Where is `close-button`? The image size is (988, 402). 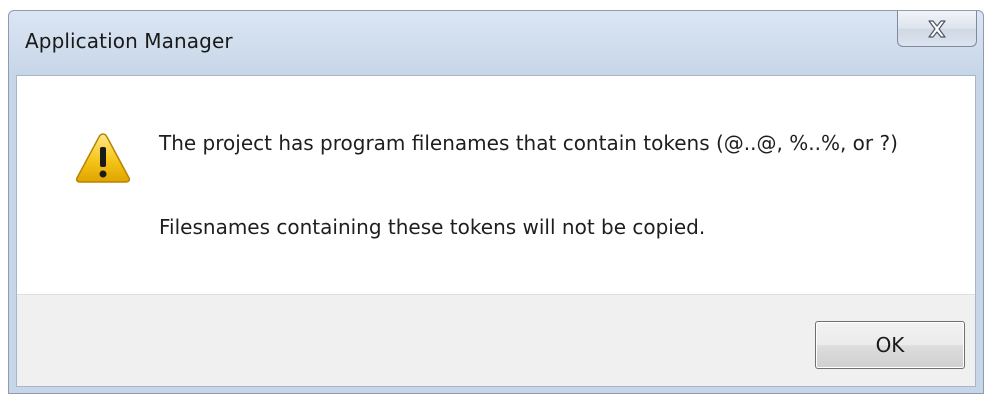 close-button is located at coordinates (937, 29).